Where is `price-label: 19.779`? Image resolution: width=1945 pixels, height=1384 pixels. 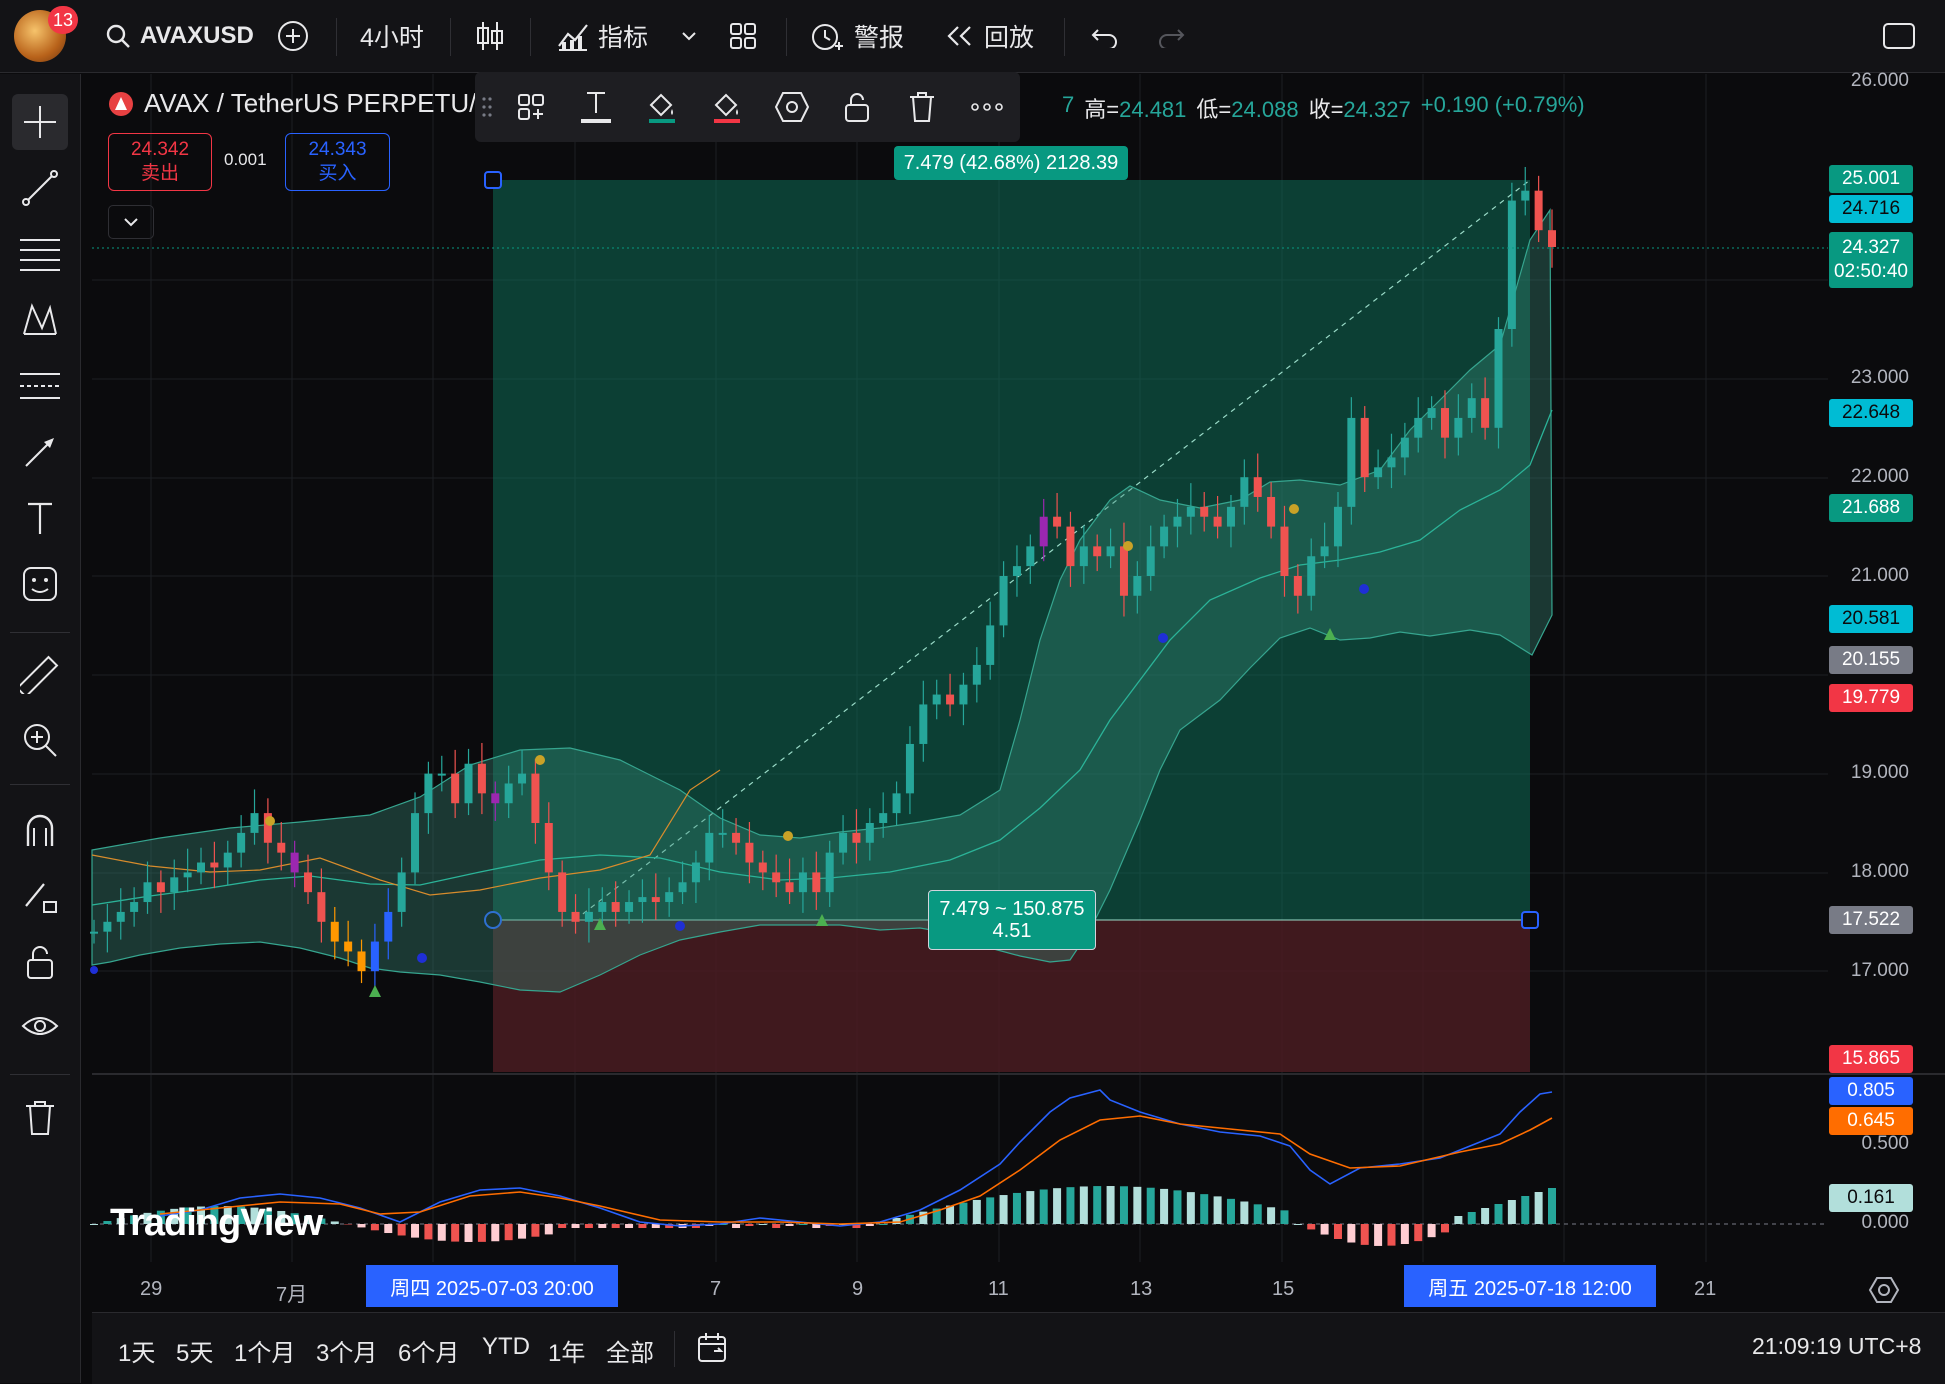 price-label: 19.779 is located at coordinates (1871, 698).